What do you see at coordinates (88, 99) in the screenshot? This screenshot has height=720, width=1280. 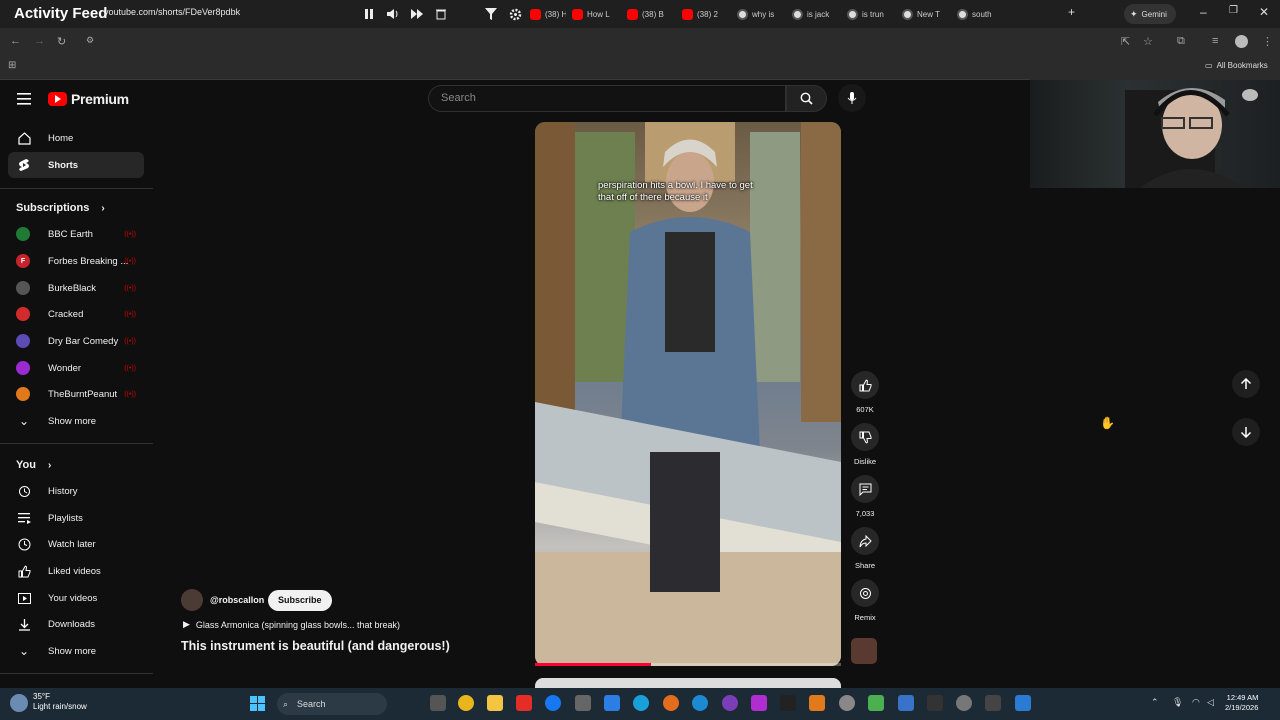 I see `youtube-logo: Premium` at bounding box center [88, 99].